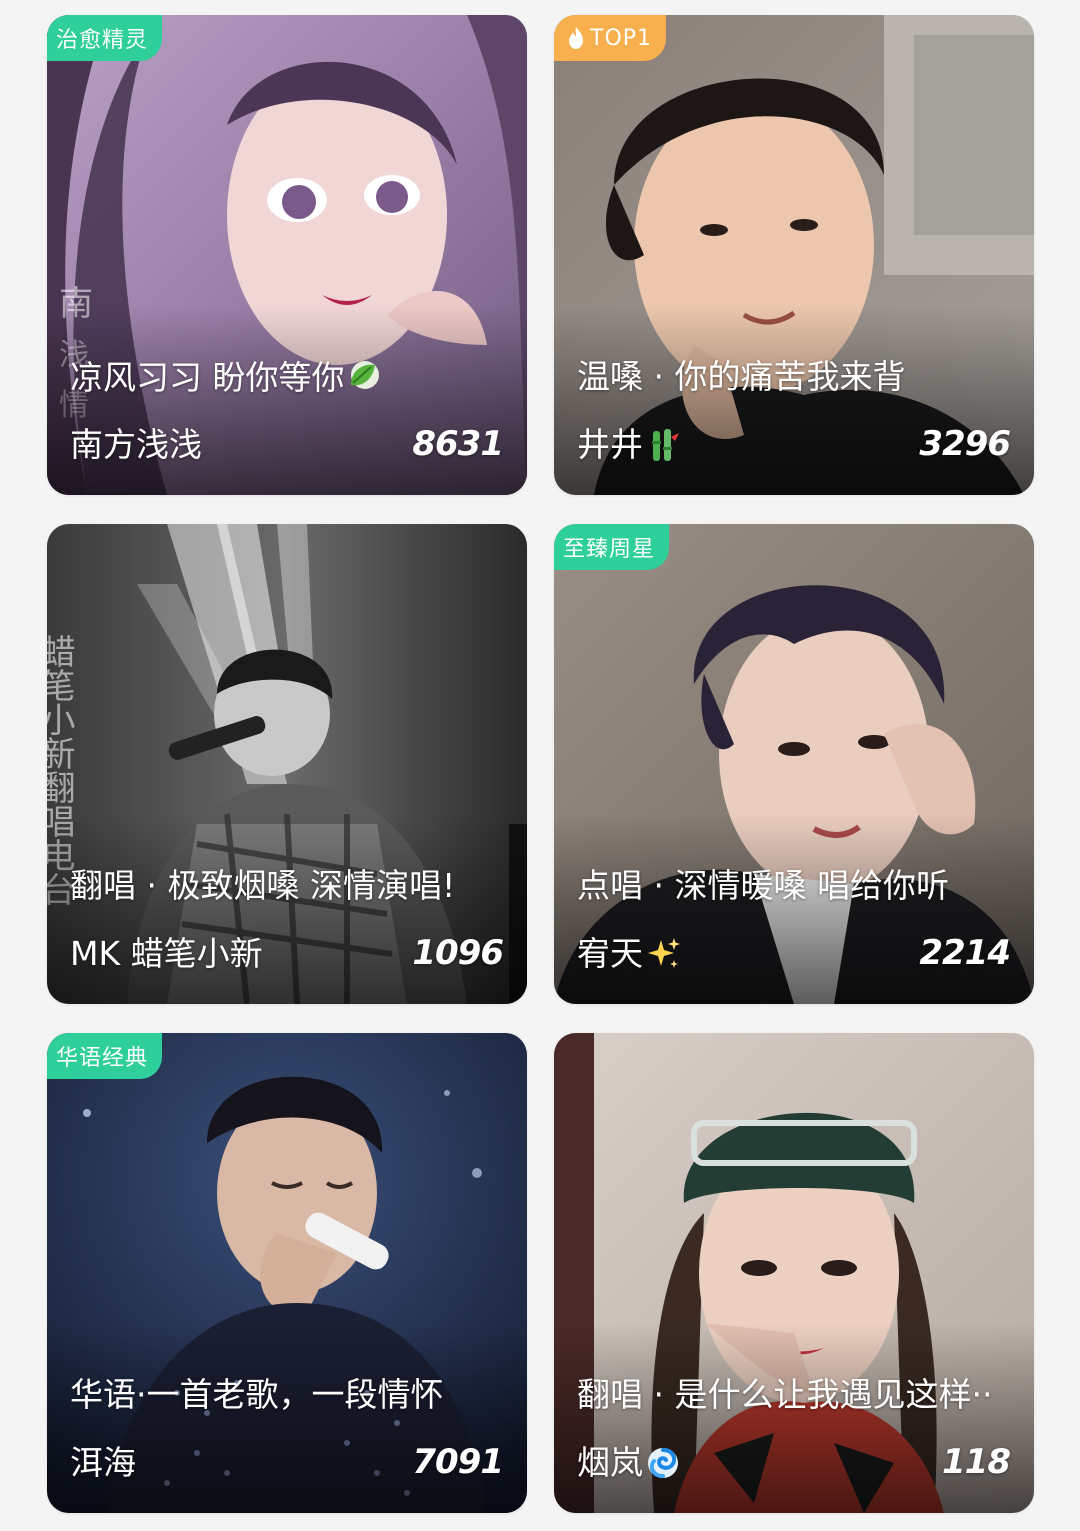  I want to click on host-name-text: 宥天, so click(610, 953).